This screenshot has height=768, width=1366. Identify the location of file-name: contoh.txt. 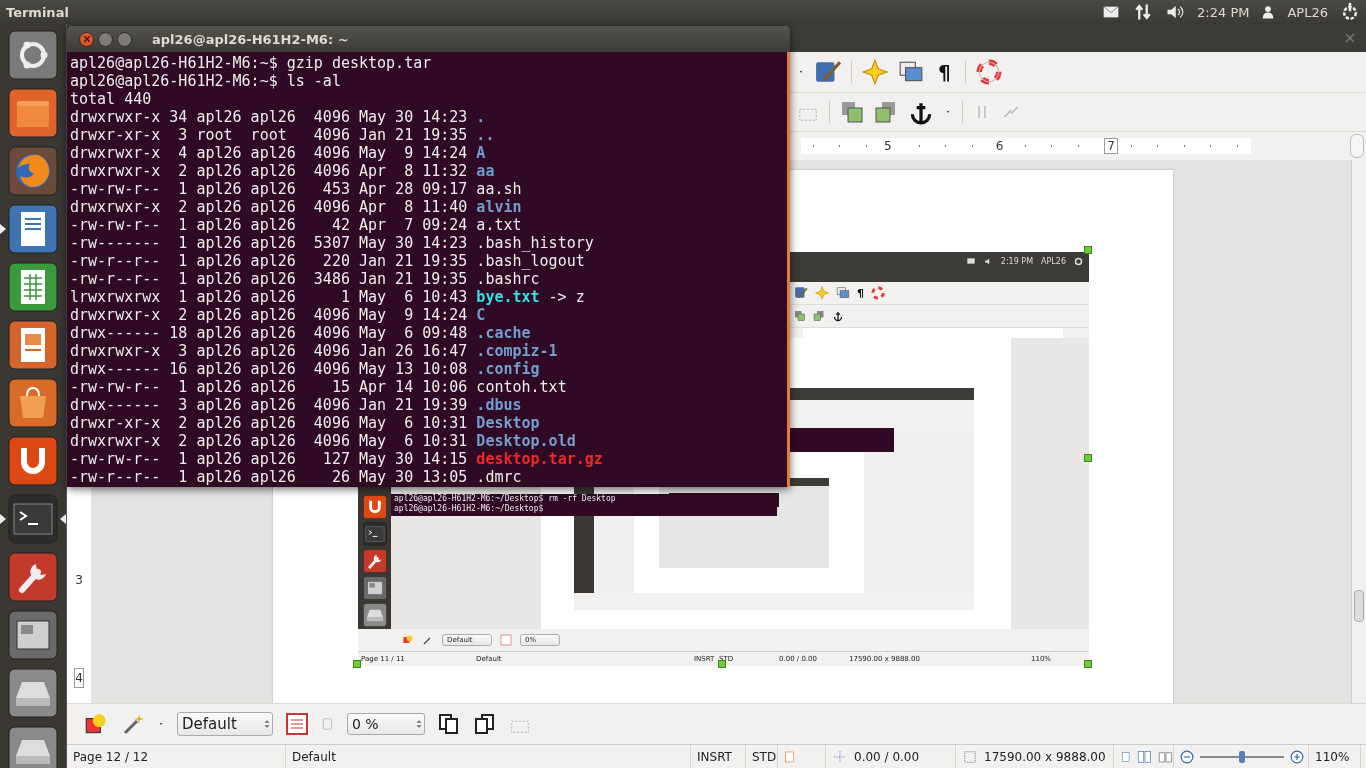
(521, 387).